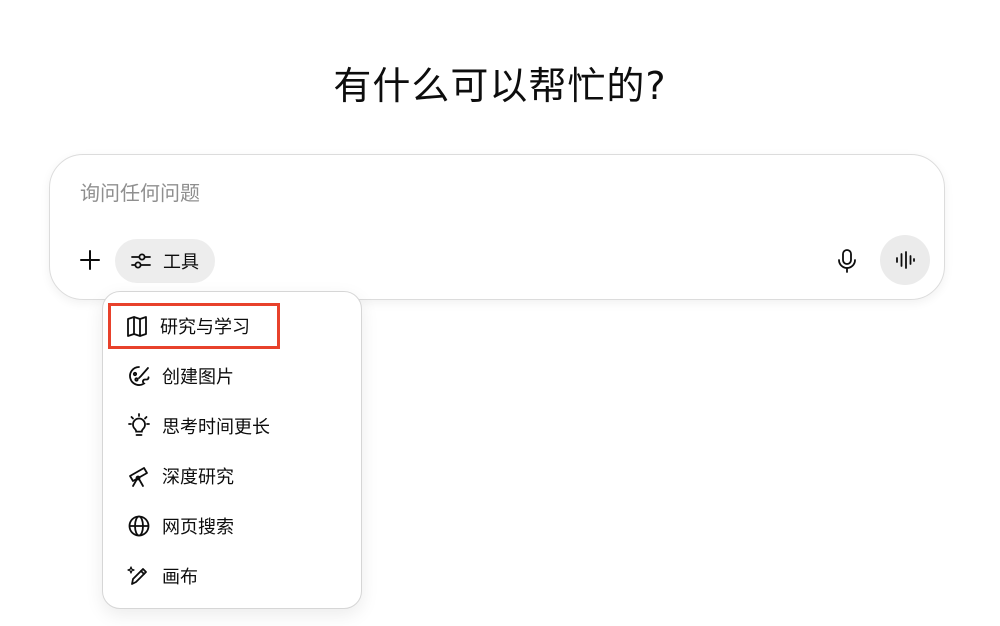 The image size is (1000, 626). Describe the element at coordinates (139, 576) in the screenshot. I see `pen-sparkle-icon` at that location.